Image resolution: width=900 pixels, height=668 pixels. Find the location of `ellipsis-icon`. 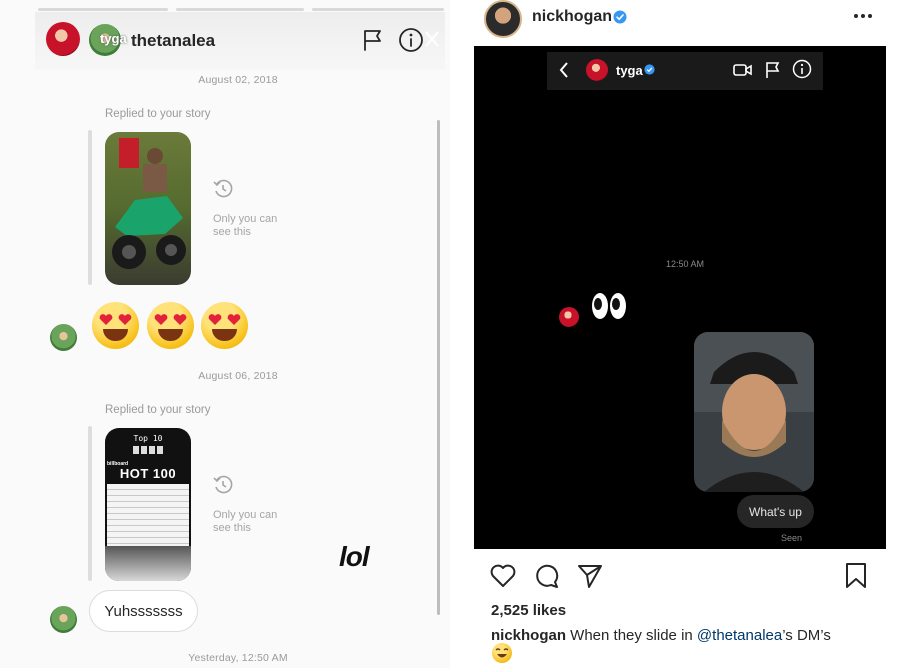

ellipsis-icon is located at coordinates (863, 16).